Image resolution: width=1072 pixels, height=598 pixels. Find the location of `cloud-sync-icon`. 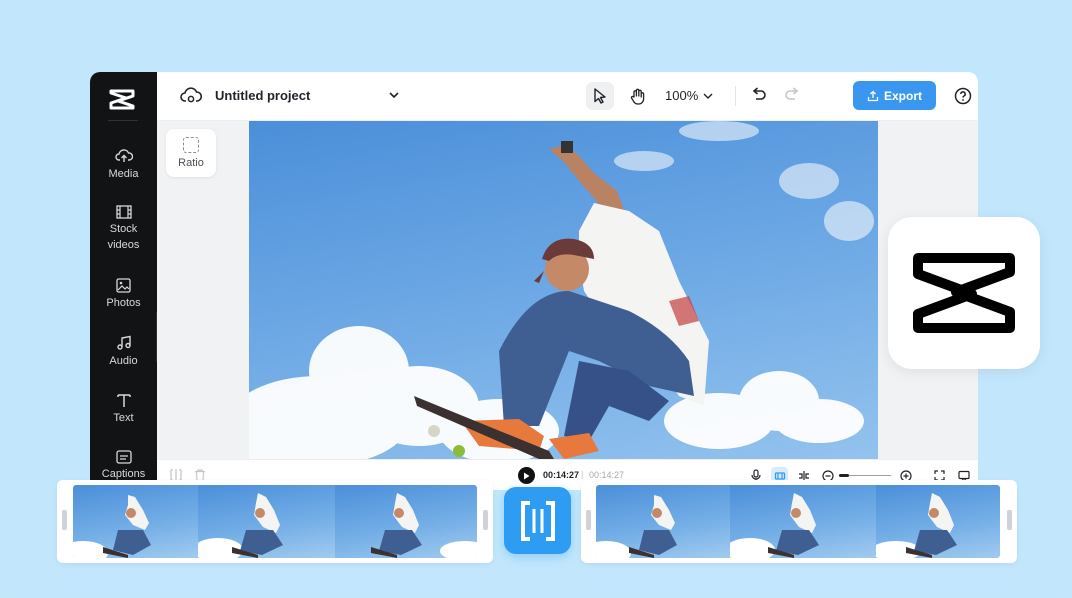

cloud-sync-icon is located at coordinates (191, 96).